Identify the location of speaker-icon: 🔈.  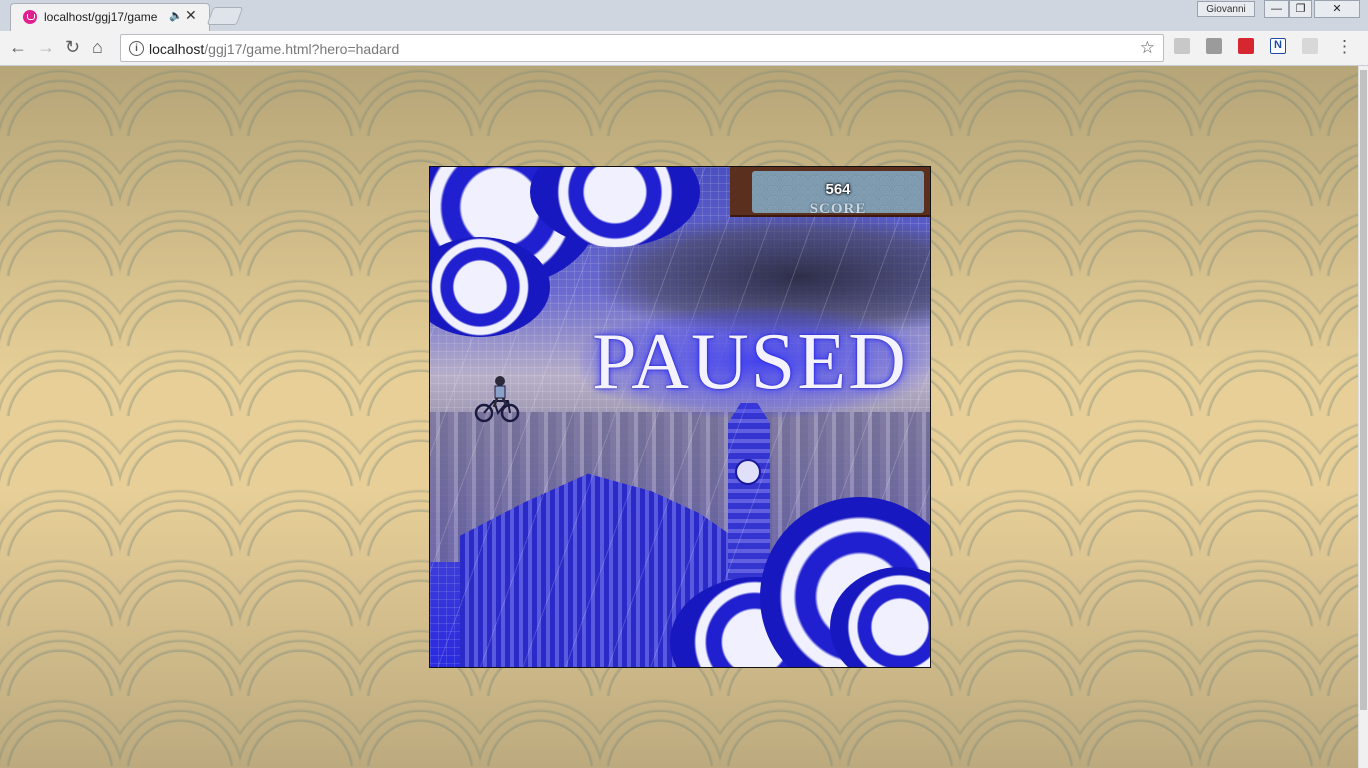
(176, 15).